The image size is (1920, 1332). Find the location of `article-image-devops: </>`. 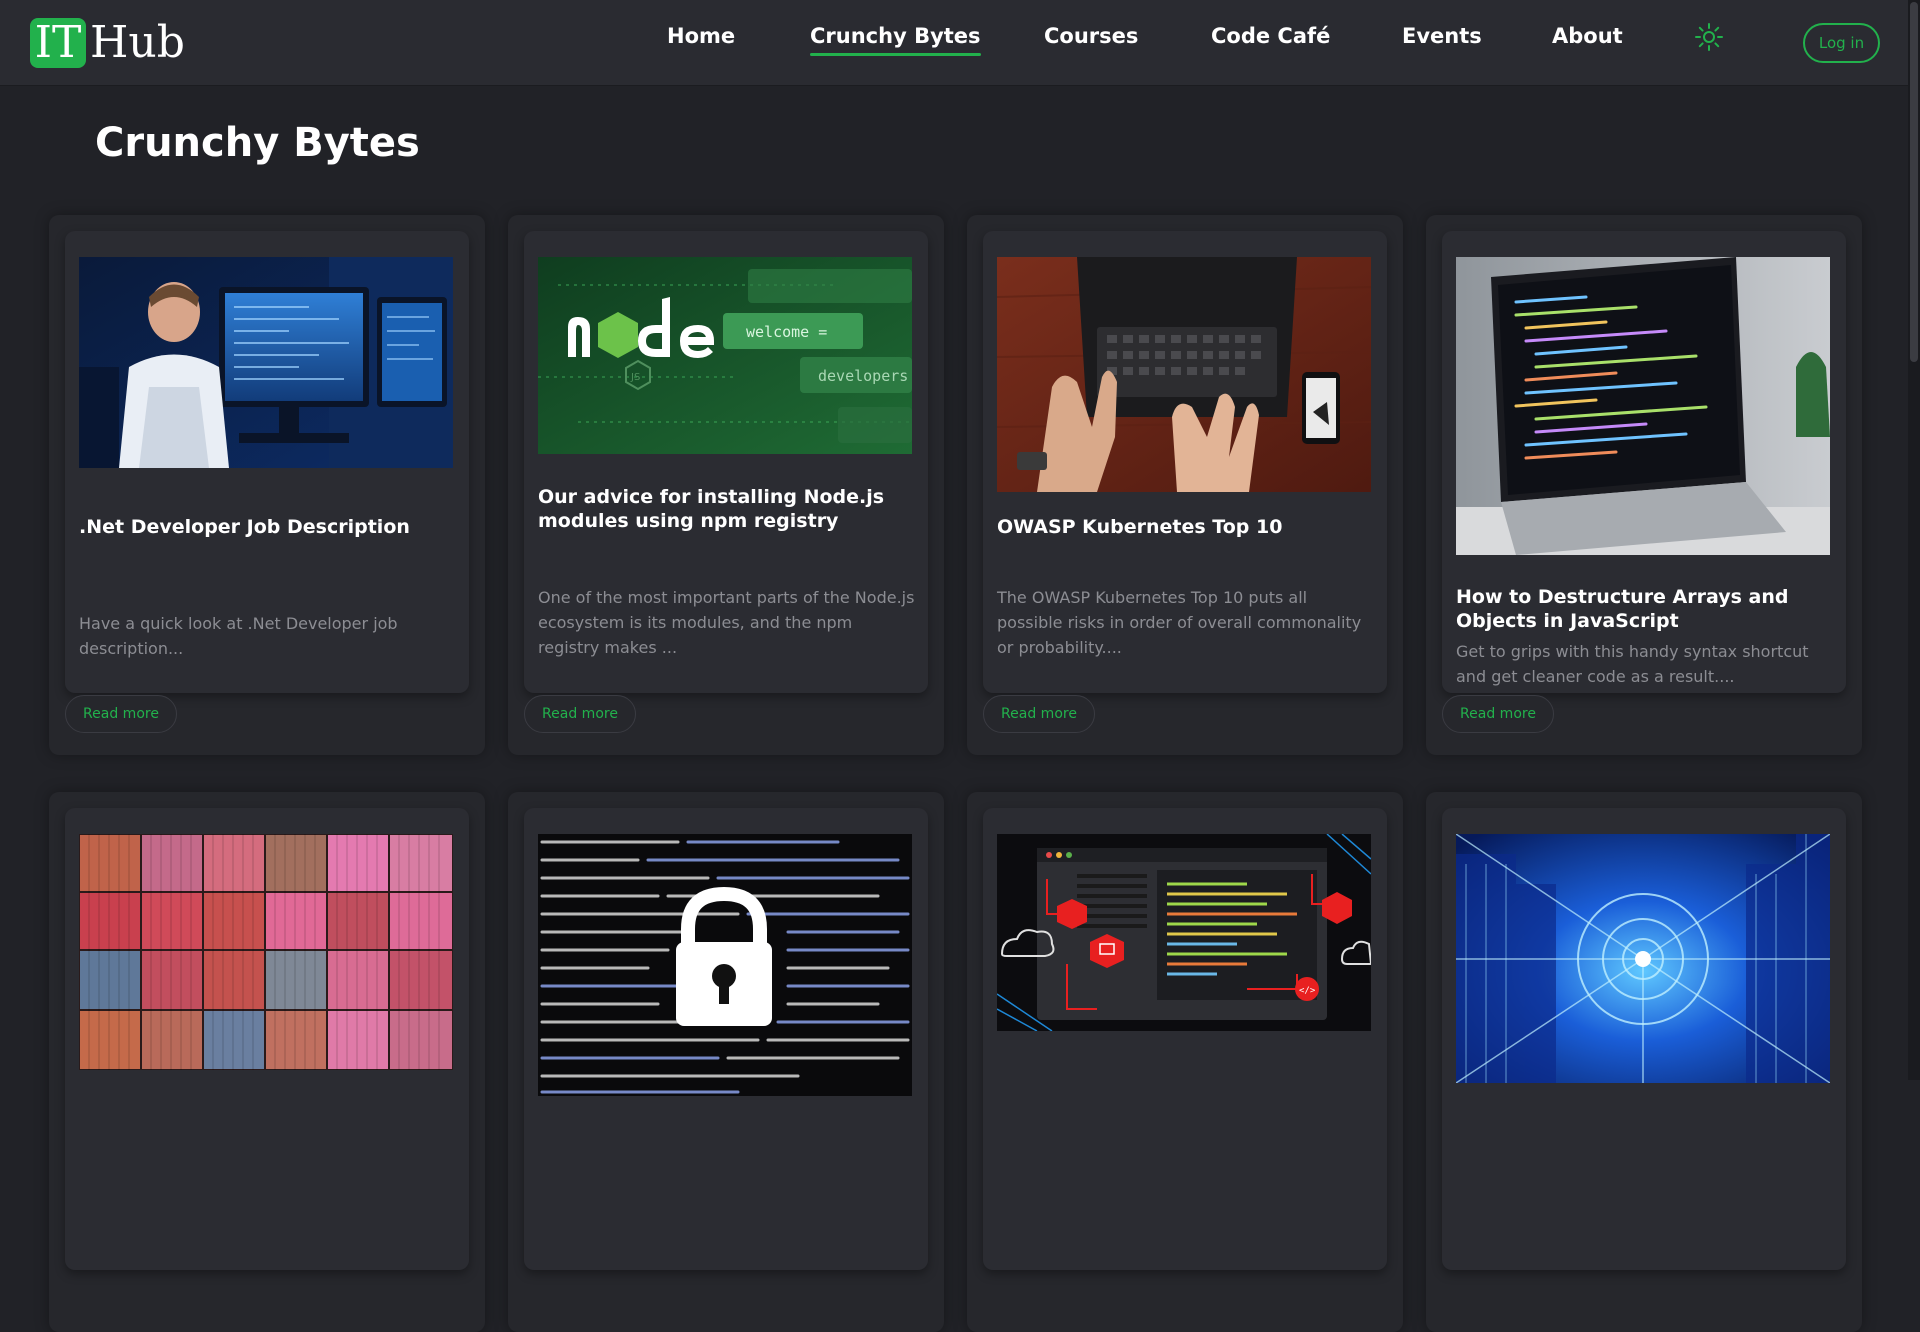

article-image-devops: </> is located at coordinates (1184, 932).